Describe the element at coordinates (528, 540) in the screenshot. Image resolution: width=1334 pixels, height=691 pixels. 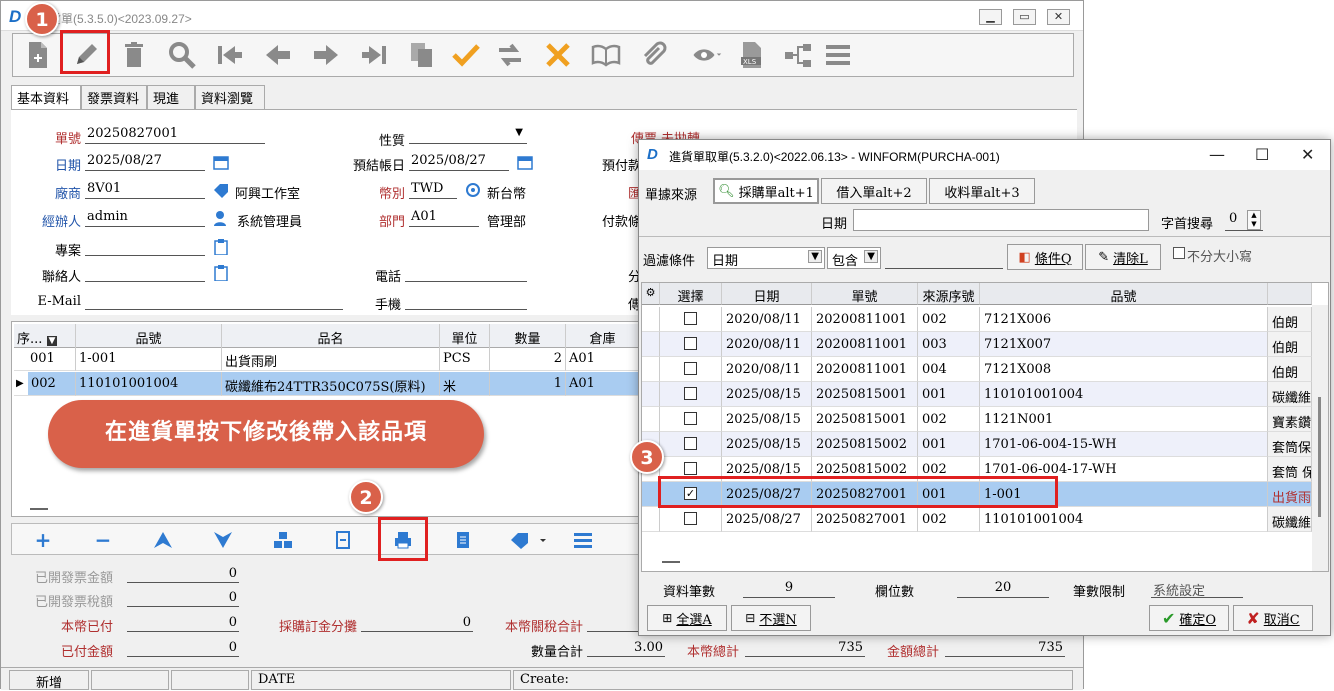
I see `tag-dropdown-button` at that location.